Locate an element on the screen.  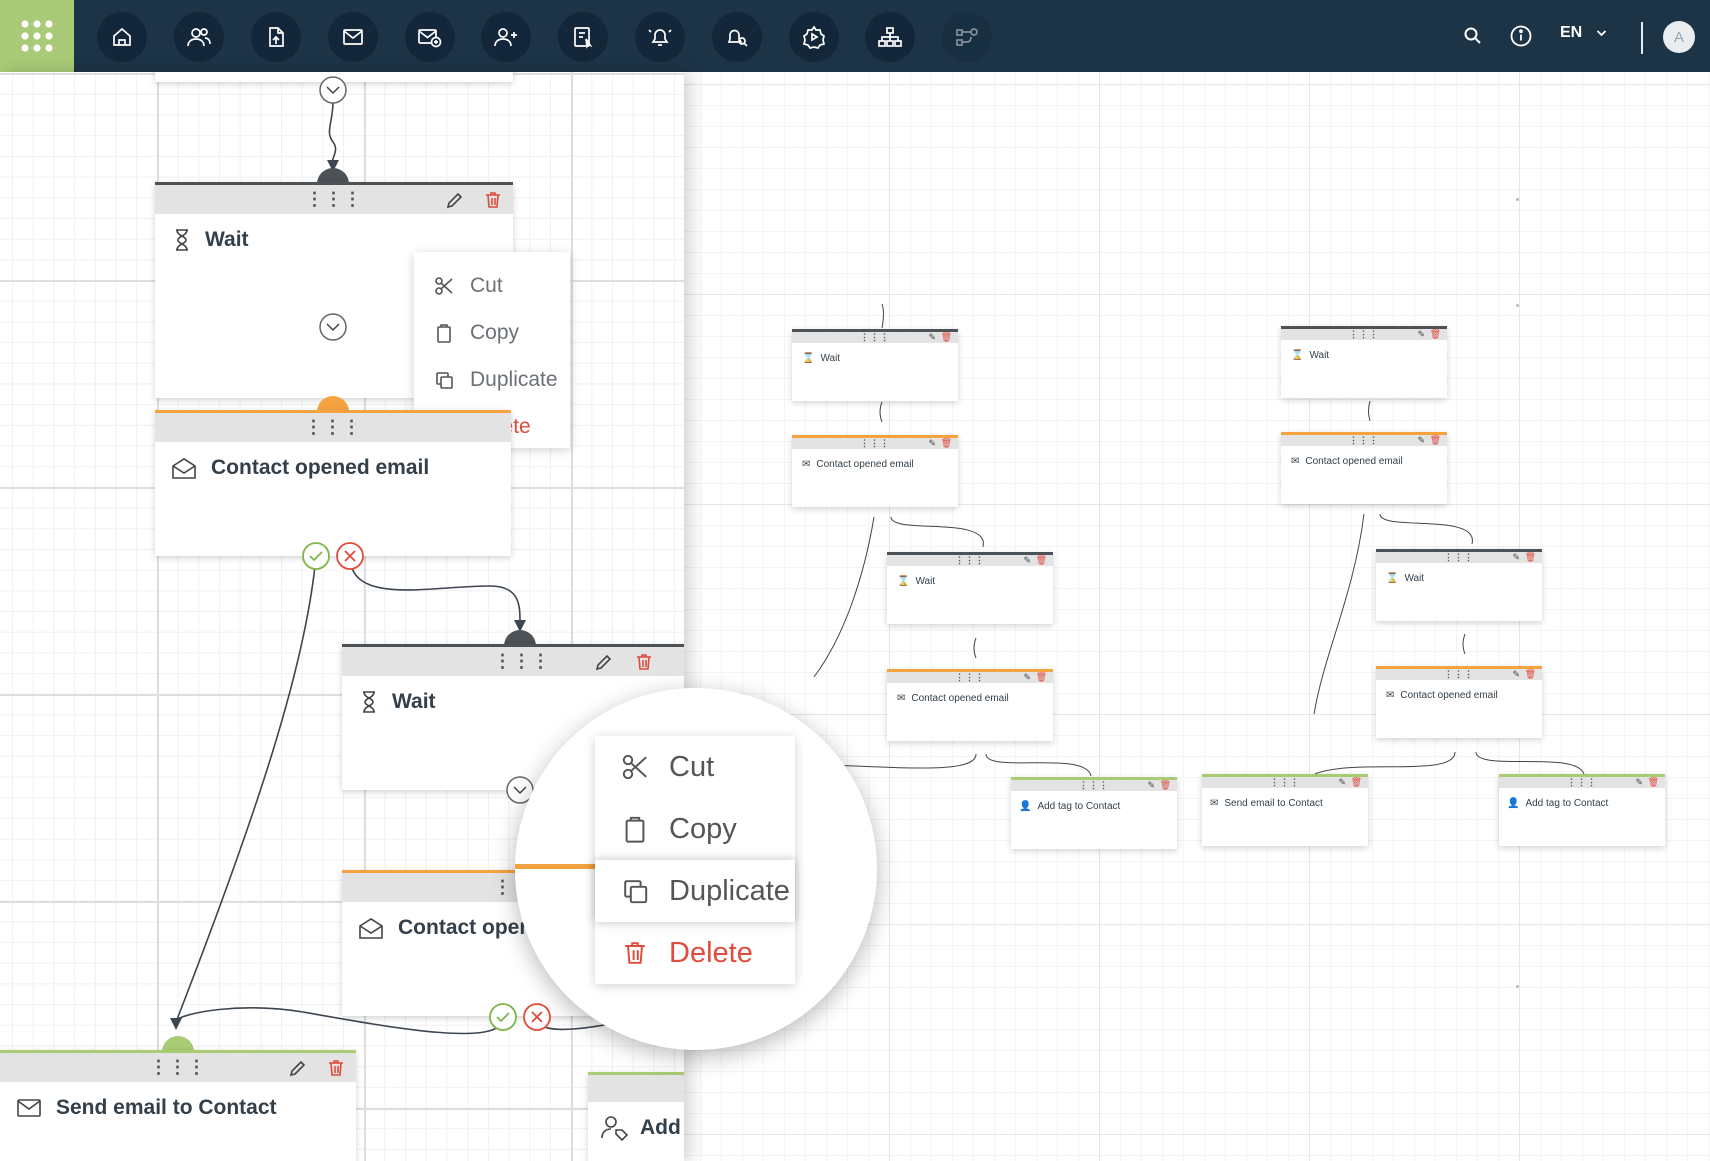
info-icon is located at coordinates (1521, 36).